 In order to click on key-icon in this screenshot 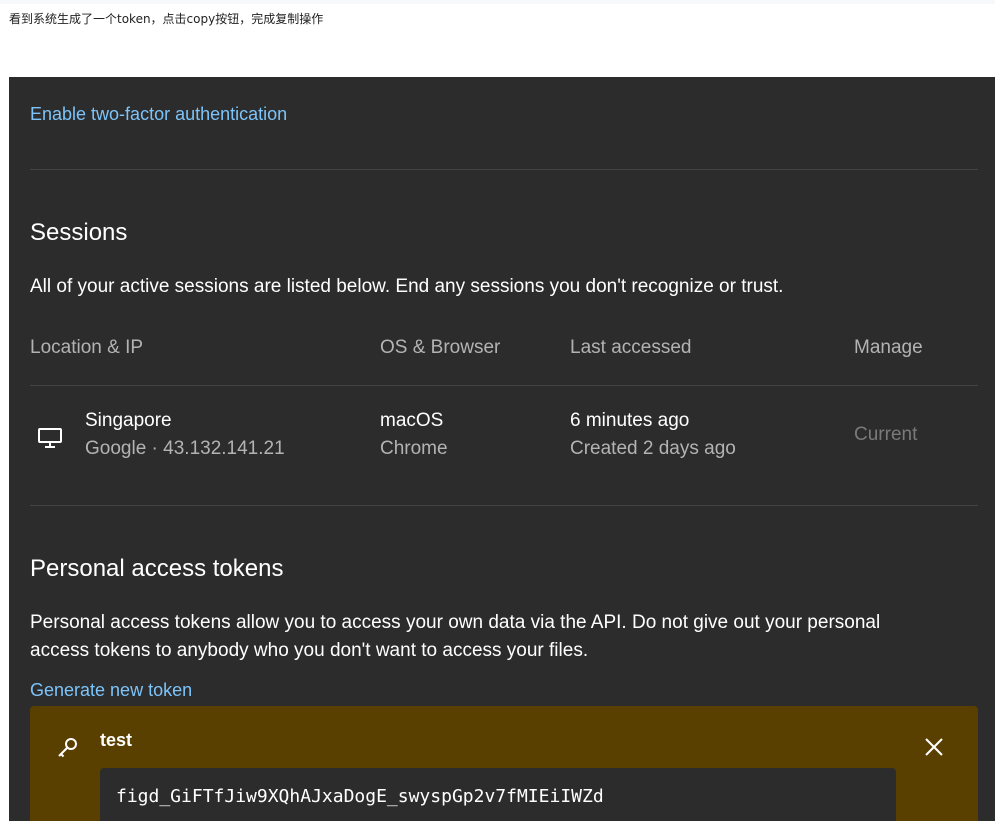, I will do `click(67, 748)`.